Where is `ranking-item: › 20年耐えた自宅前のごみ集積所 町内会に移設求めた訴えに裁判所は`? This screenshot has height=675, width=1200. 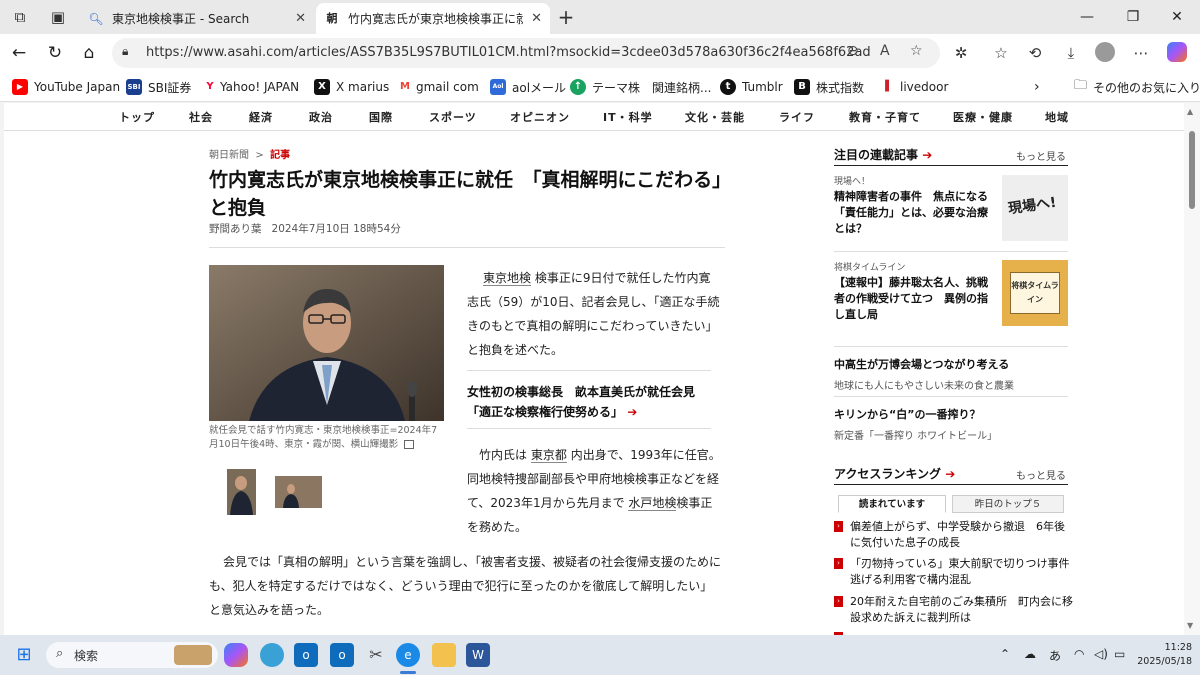 ranking-item: › 20年耐えた自宅前のごみ集積所 町内会に移設求めた訴えに裁判所は is located at coordinates (954, 610).